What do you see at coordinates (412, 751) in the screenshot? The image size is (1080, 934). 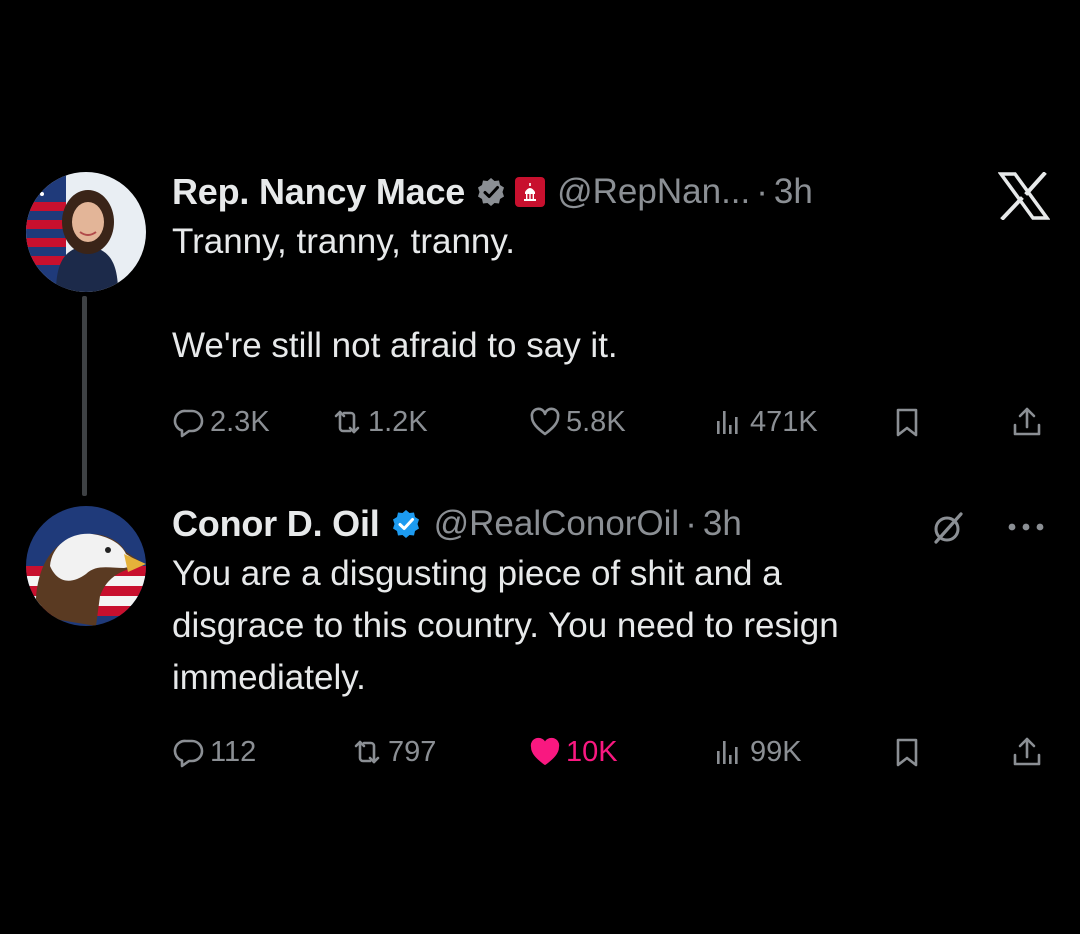 I see `repost-count: 797` at bounding box center [412, 751].